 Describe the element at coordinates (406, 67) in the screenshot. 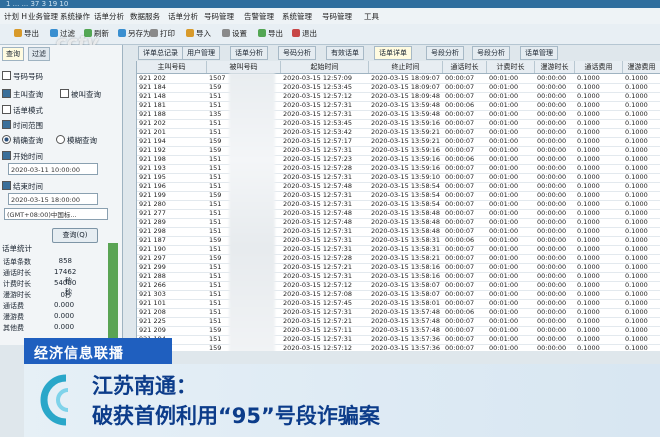

I see `column-header: 终止时间` at that location.